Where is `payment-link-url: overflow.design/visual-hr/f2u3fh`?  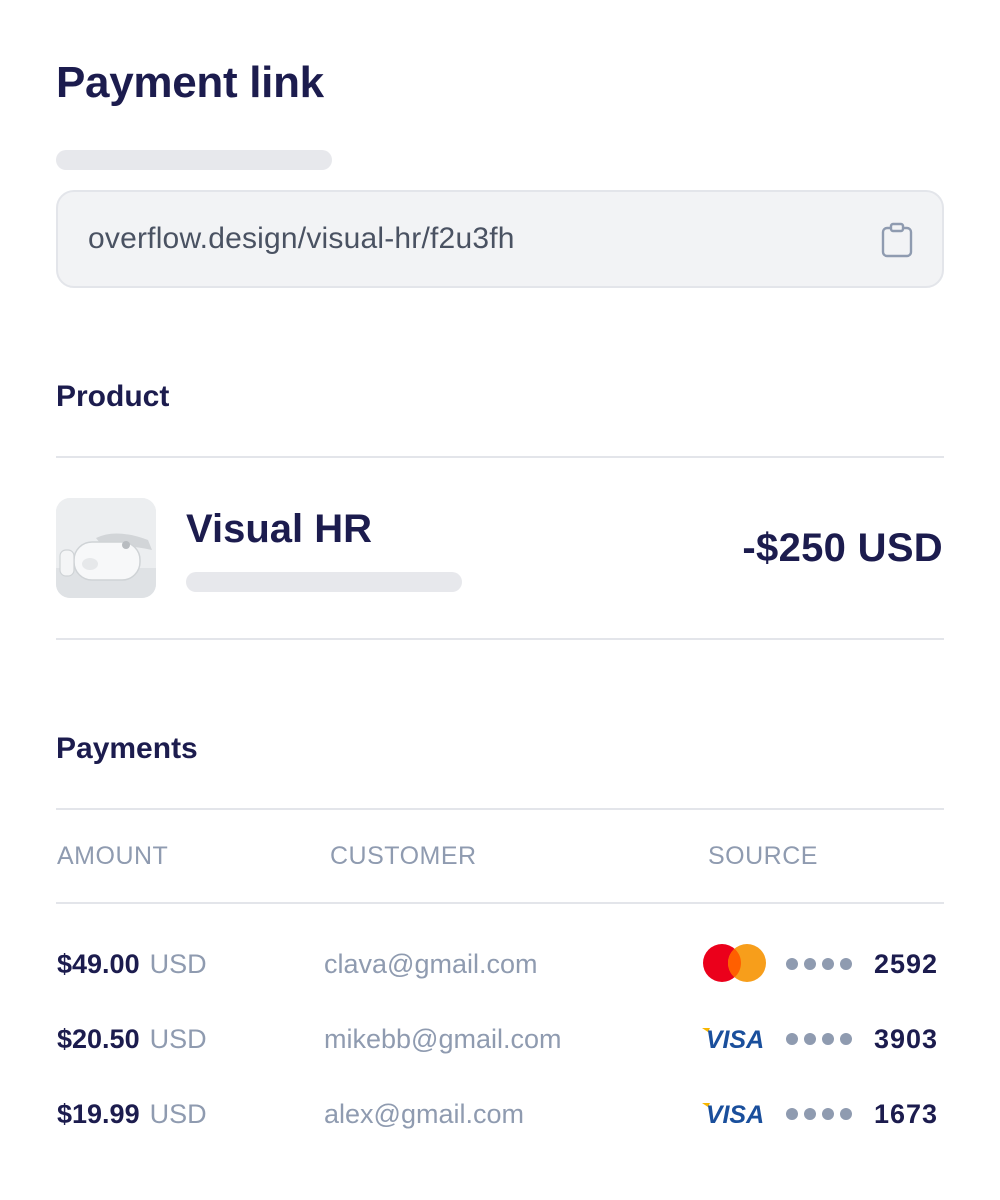
payment-link-url: overflow.design/visual-hr/f2u3fh is located at coordinates (301, 239).